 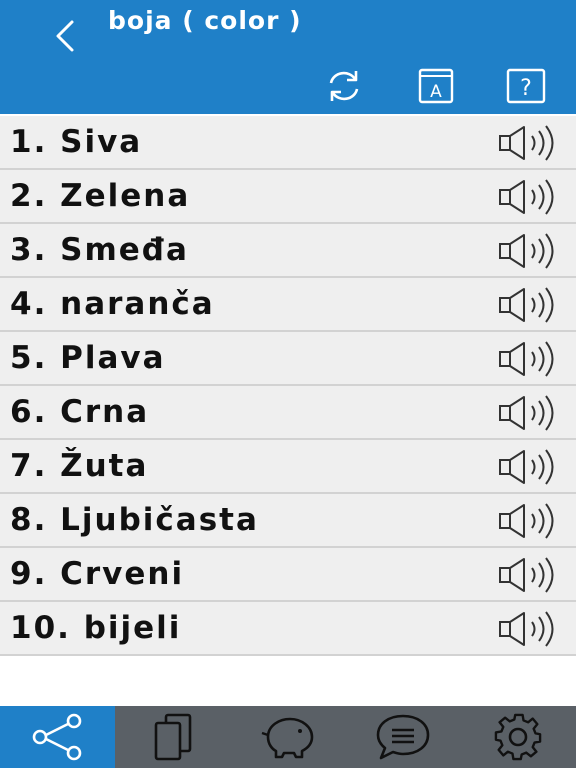 What do you see at coordinates (288, 359) in the screenshot?
I see `list-item: 5. Plava` at bounding box center [288, 359].